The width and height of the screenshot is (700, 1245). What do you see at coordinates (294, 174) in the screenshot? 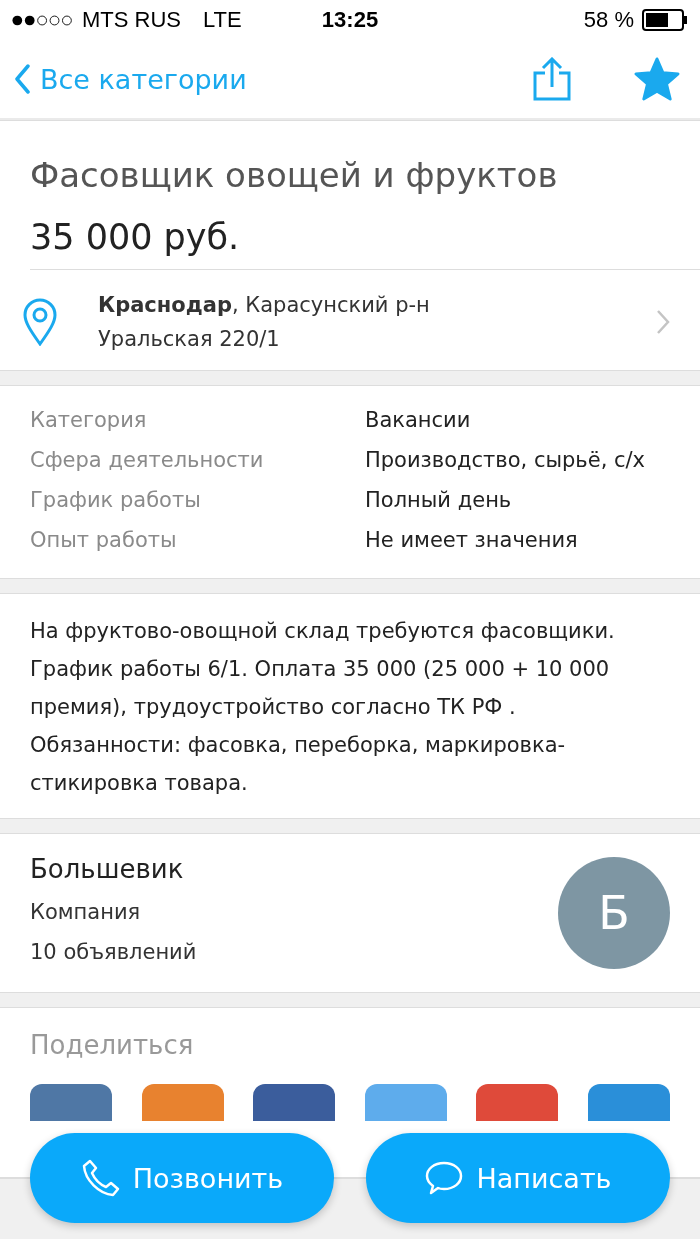
I see `listing-title: Фасовщик овощей и фруктов` at bounding box center [294, 174].